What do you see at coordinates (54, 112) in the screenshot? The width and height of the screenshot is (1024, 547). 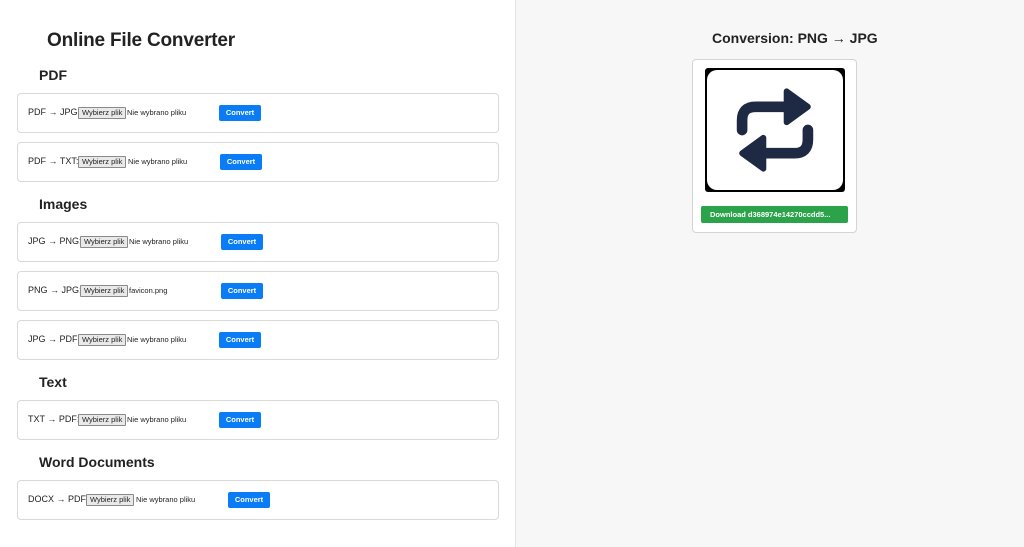 I see `converter-label: PDF → JPG:` at bounding box center [54, 112].